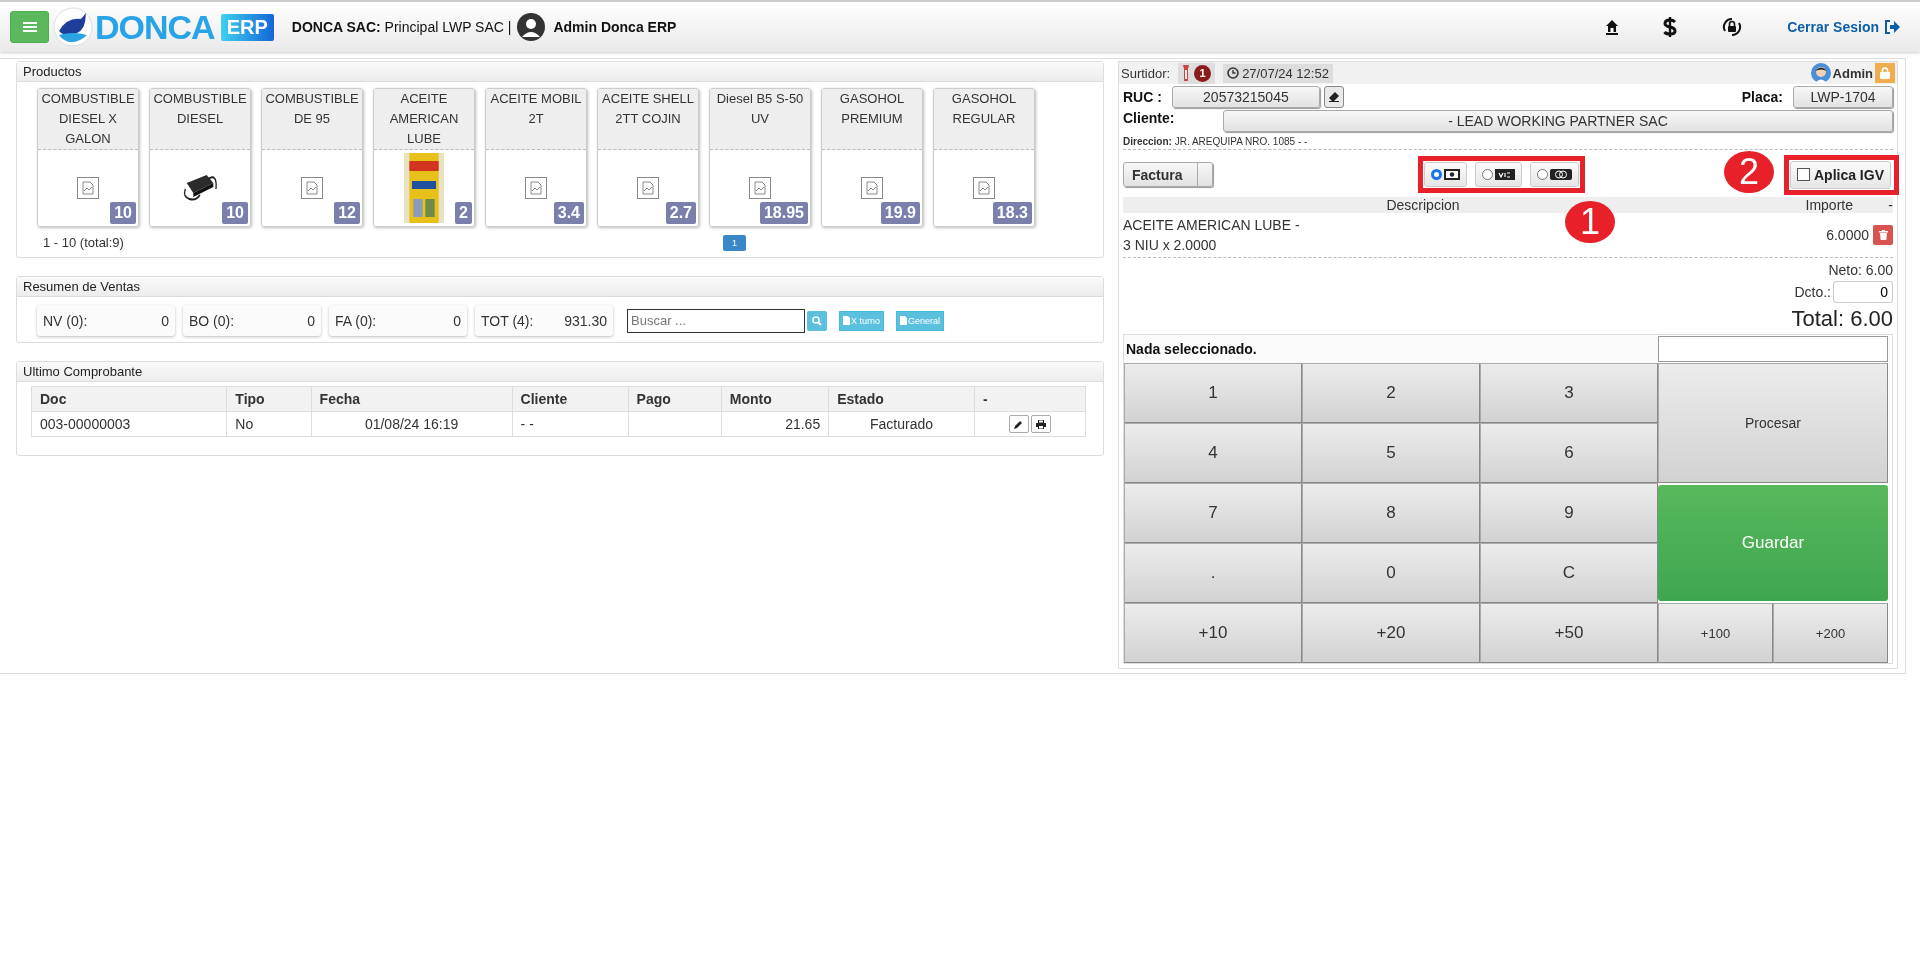 The image size is (1920, 955). Describe the element at coordinates (356, 320) in the screenshot. I see `stat-label: FA (0):` at that location.